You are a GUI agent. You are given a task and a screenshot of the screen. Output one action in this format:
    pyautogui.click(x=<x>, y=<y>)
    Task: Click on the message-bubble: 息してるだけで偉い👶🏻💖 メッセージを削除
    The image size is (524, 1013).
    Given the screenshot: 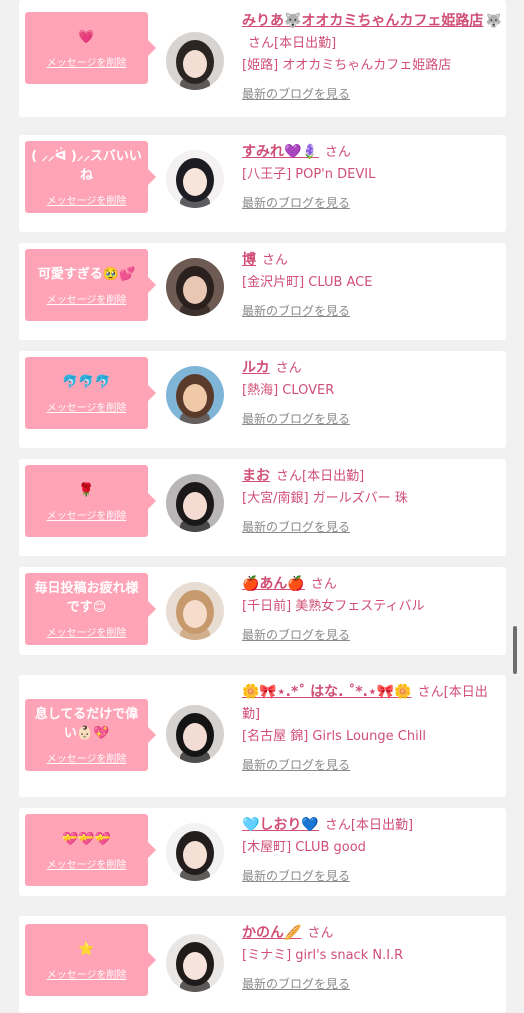 What is the action you would take?
    pyautogui.click(x=90, y=735)
    